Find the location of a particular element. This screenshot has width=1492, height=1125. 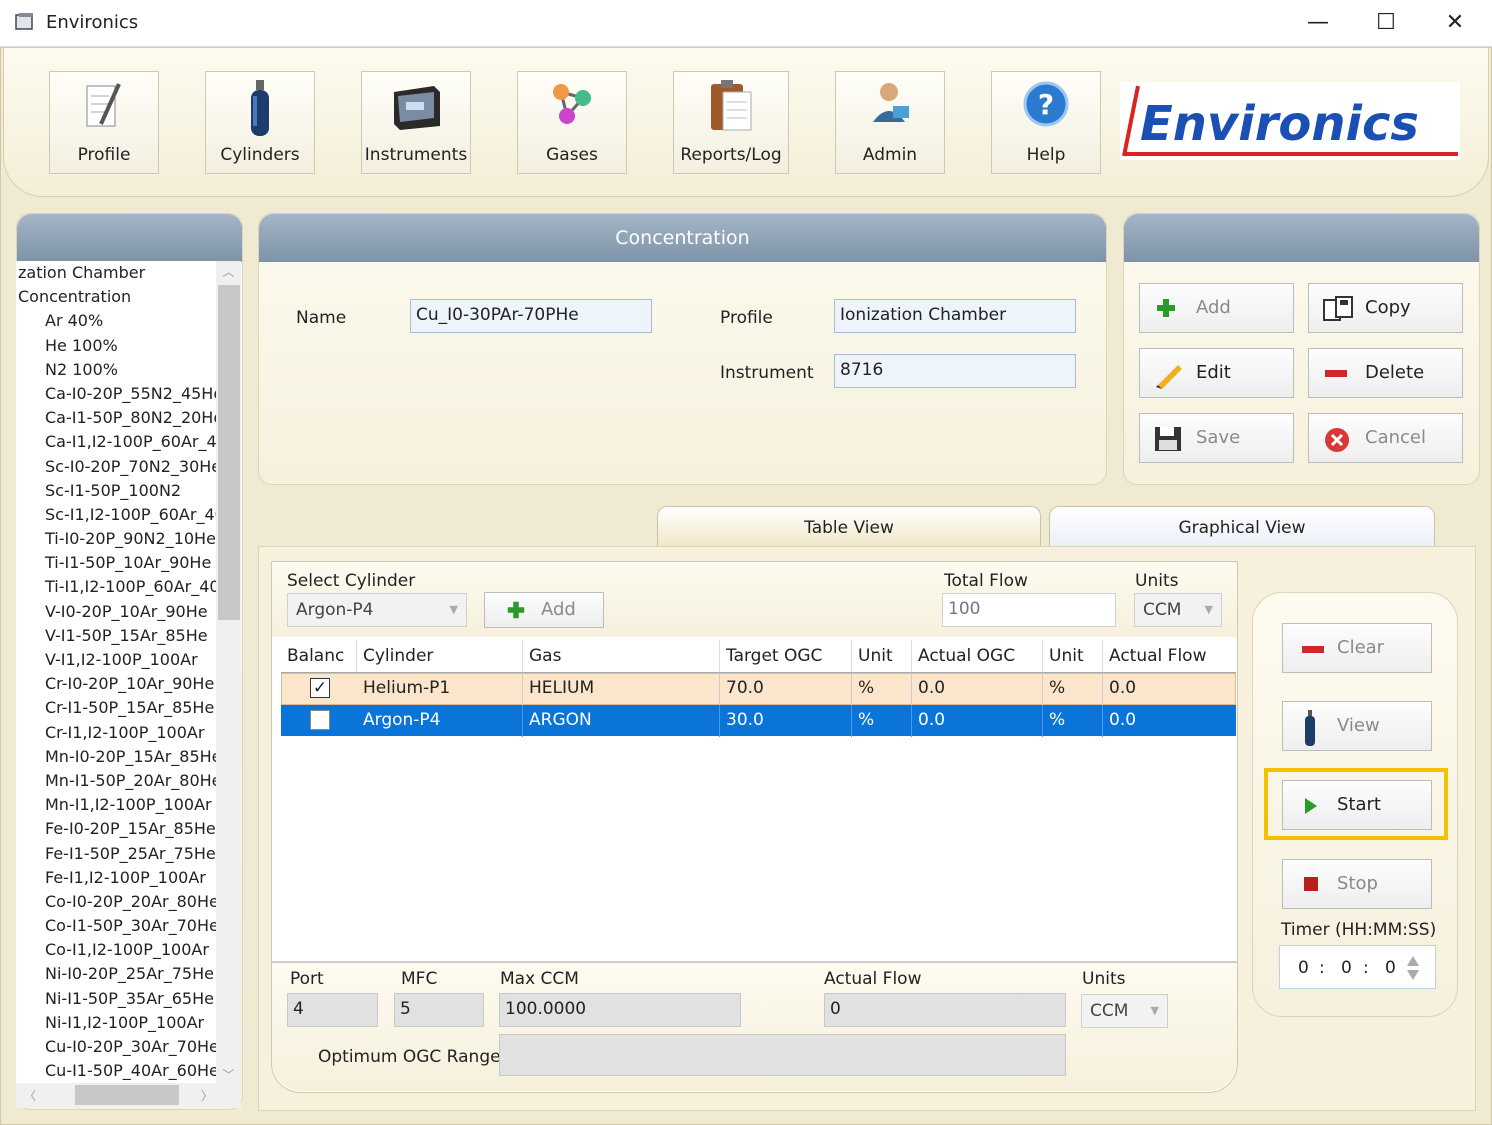

tree-item: Co-I1-50P_30Ar_70He is located at coordinates (116, 926).